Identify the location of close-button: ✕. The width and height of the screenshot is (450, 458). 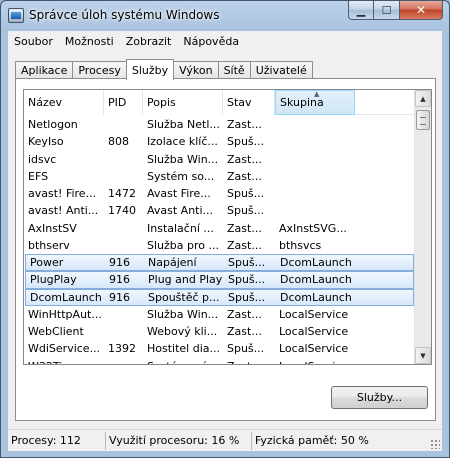
(421, 10).